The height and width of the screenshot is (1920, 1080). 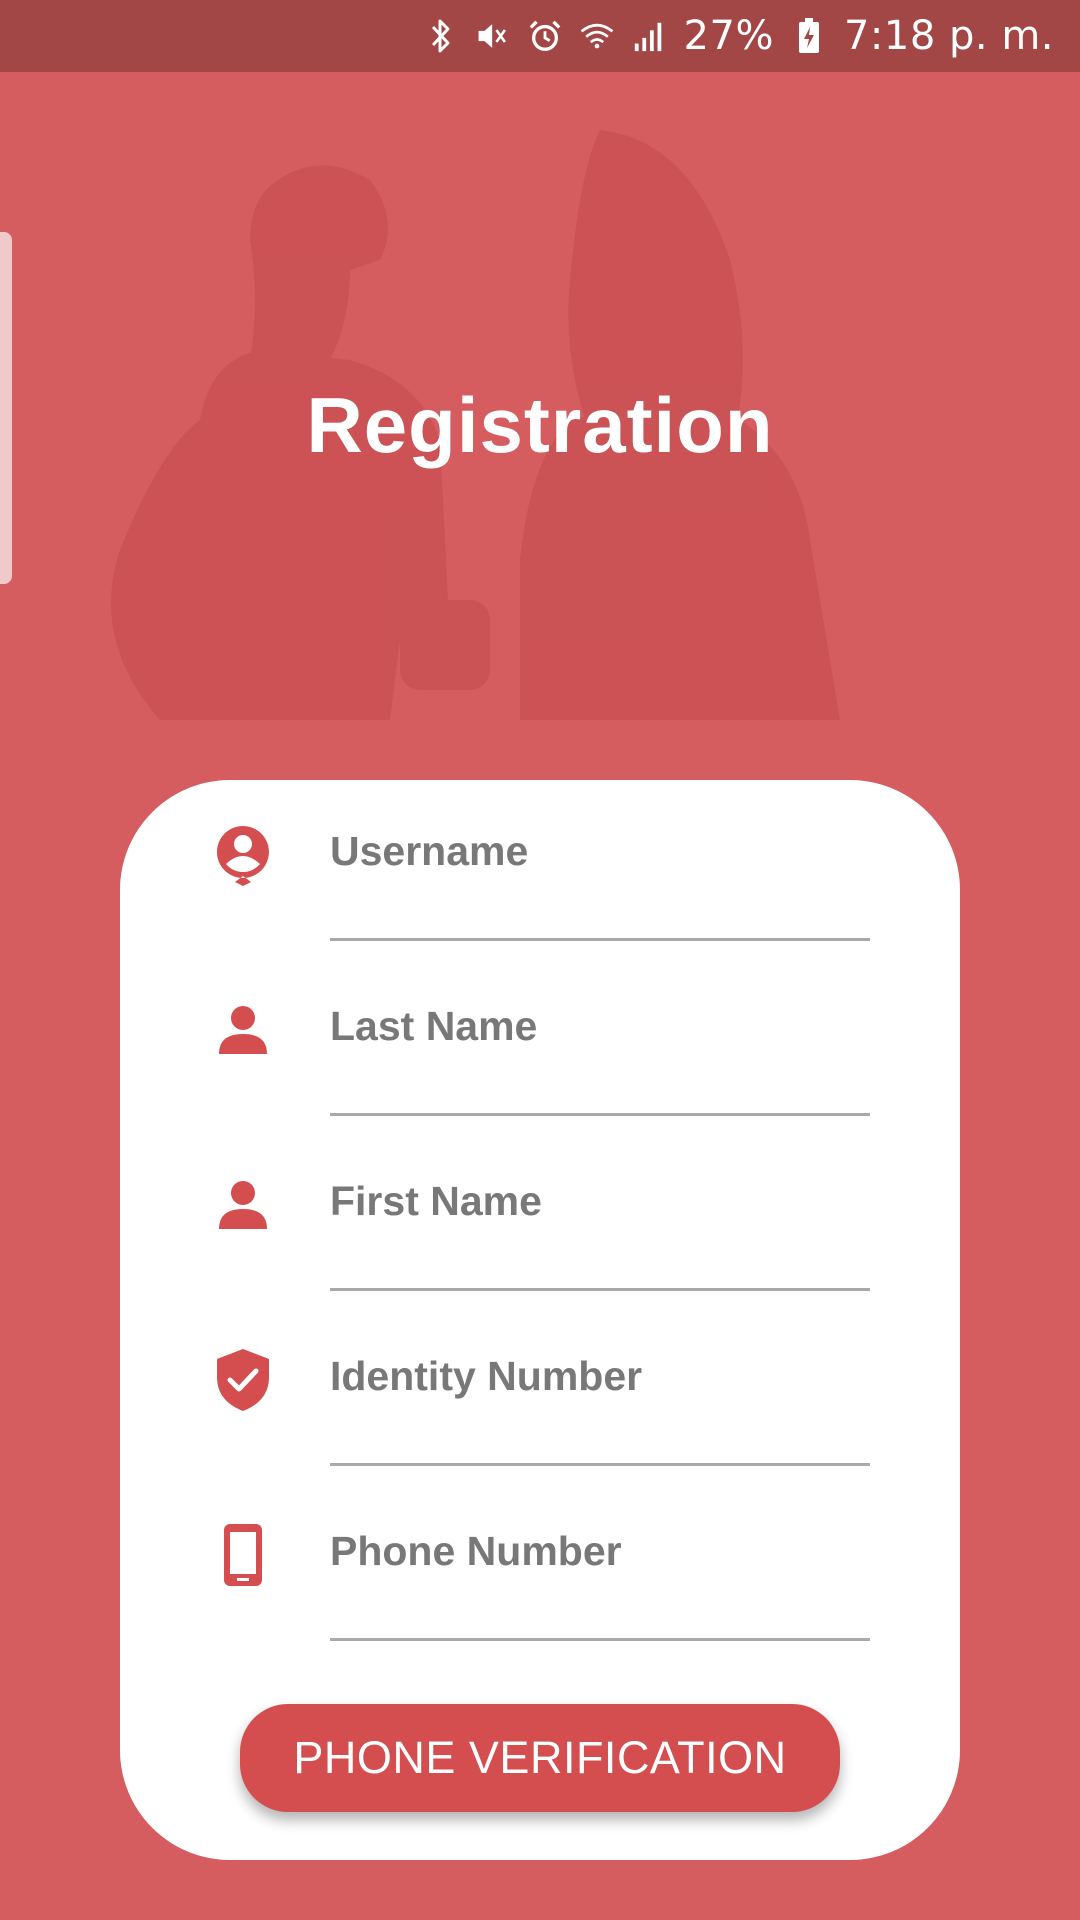 I want to click on last-name-underline, so click(x=600, y=1114).